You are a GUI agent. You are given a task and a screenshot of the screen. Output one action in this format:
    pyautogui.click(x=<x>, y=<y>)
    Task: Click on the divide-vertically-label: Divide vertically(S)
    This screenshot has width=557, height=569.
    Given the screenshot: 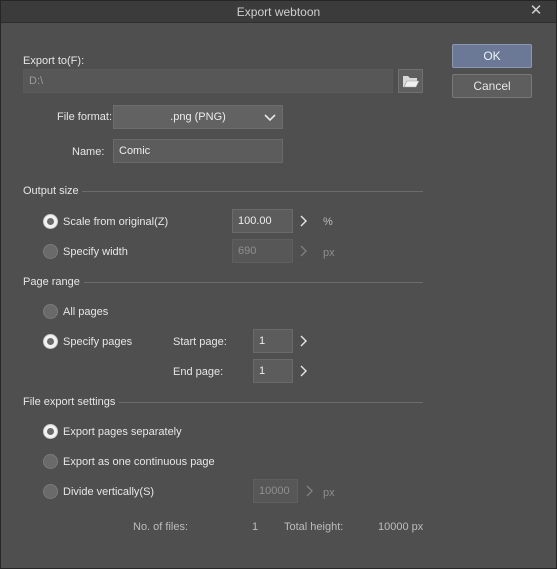 What is the action you would take?
    pyautogui.click(x=109, y=492)
    